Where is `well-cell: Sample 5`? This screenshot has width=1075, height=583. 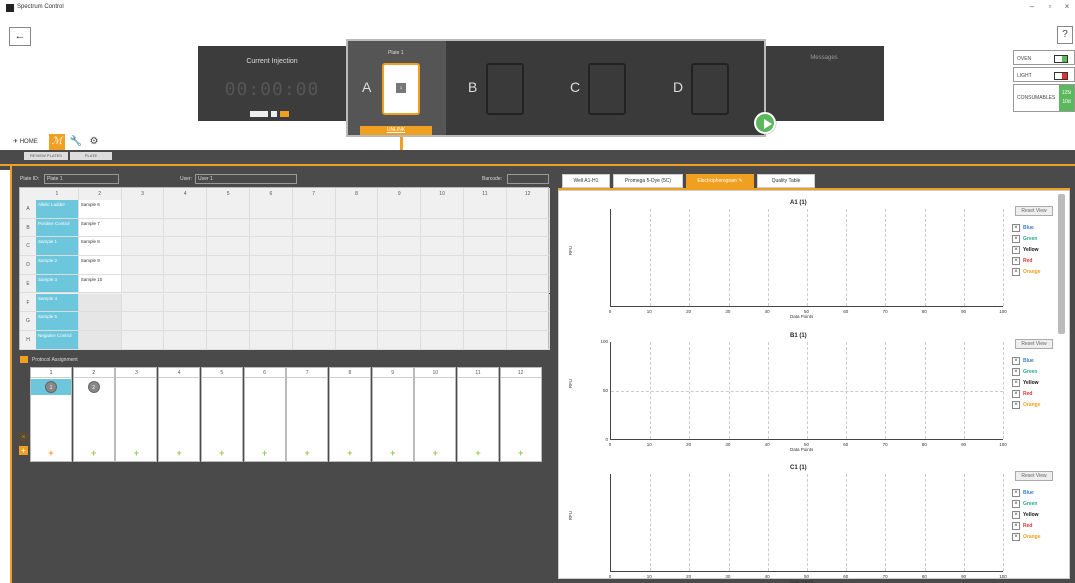
well-cell: Sample 5 is located at coordinates (57, 321).